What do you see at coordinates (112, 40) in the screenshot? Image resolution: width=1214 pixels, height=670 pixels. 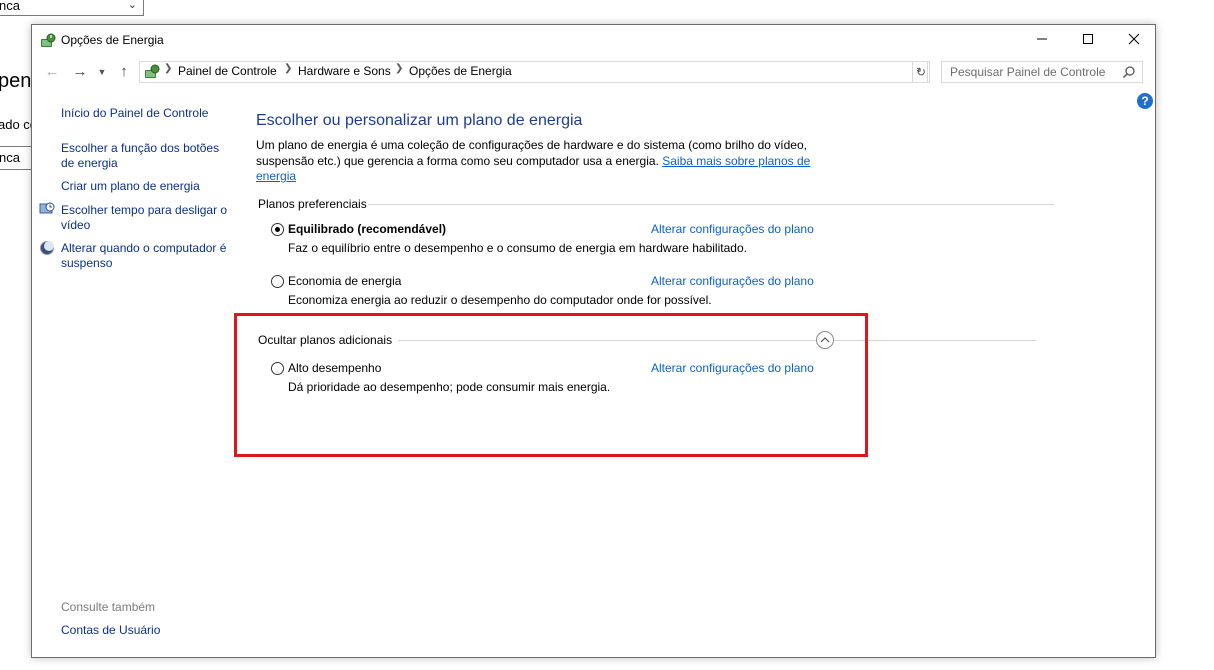 I see `window-title: Opções de Energia` at bounding box center [112, 40].